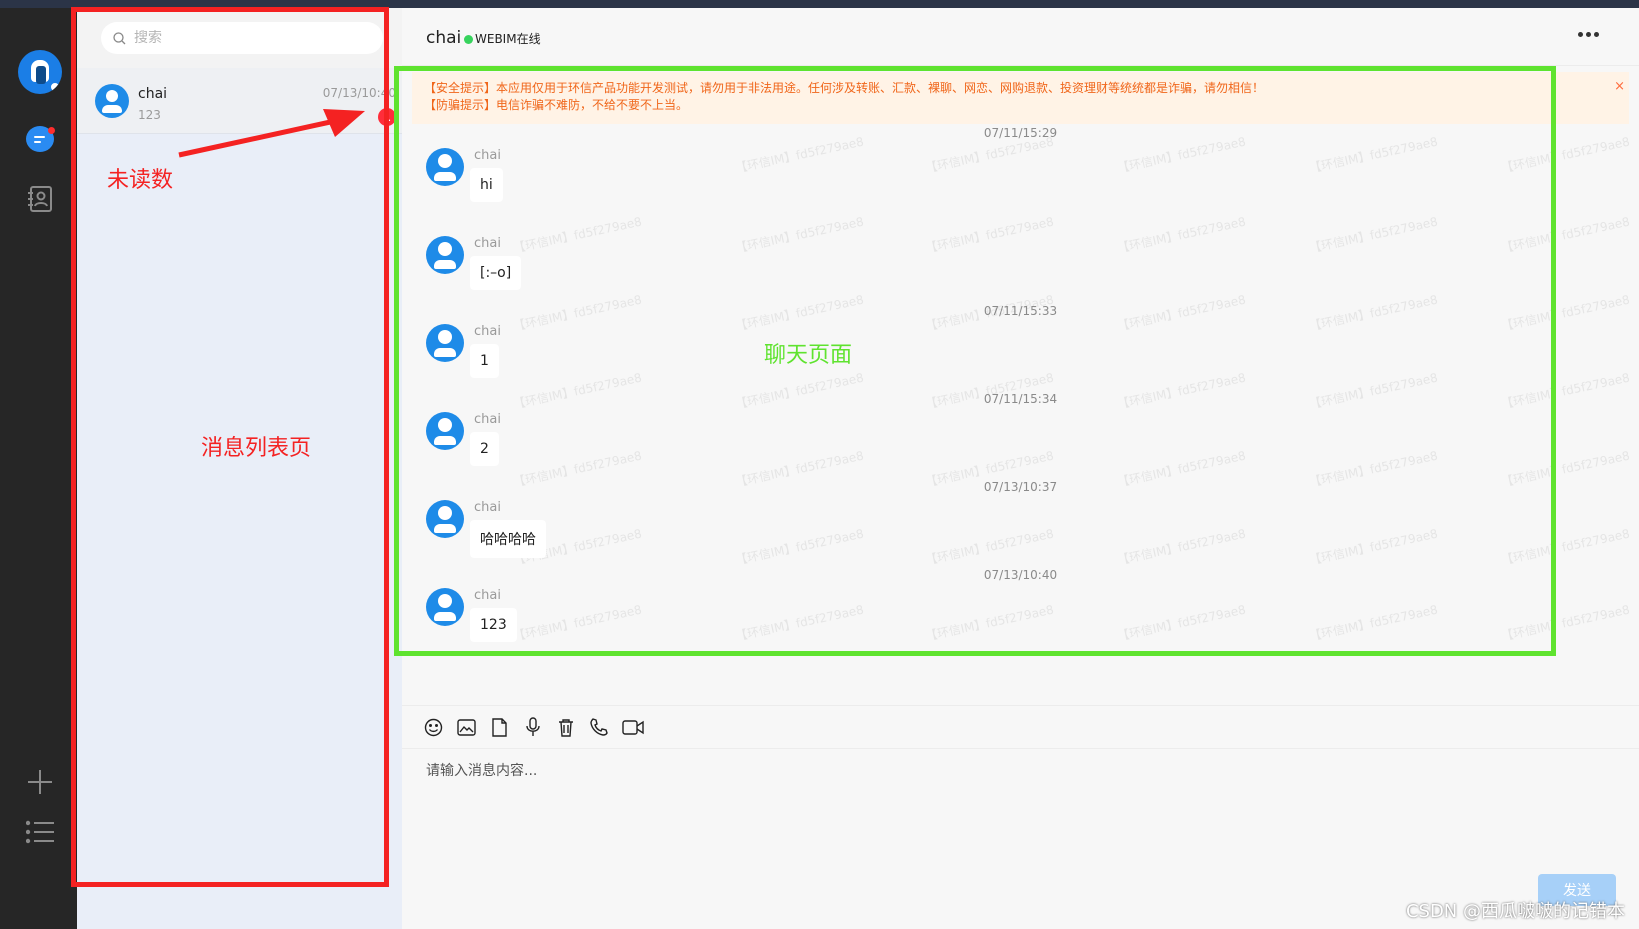  What do you see at coordinates (140, 180) in the screenshot?
I see `annotation-unread-label: 未读数` at bounding box center [140, 180].